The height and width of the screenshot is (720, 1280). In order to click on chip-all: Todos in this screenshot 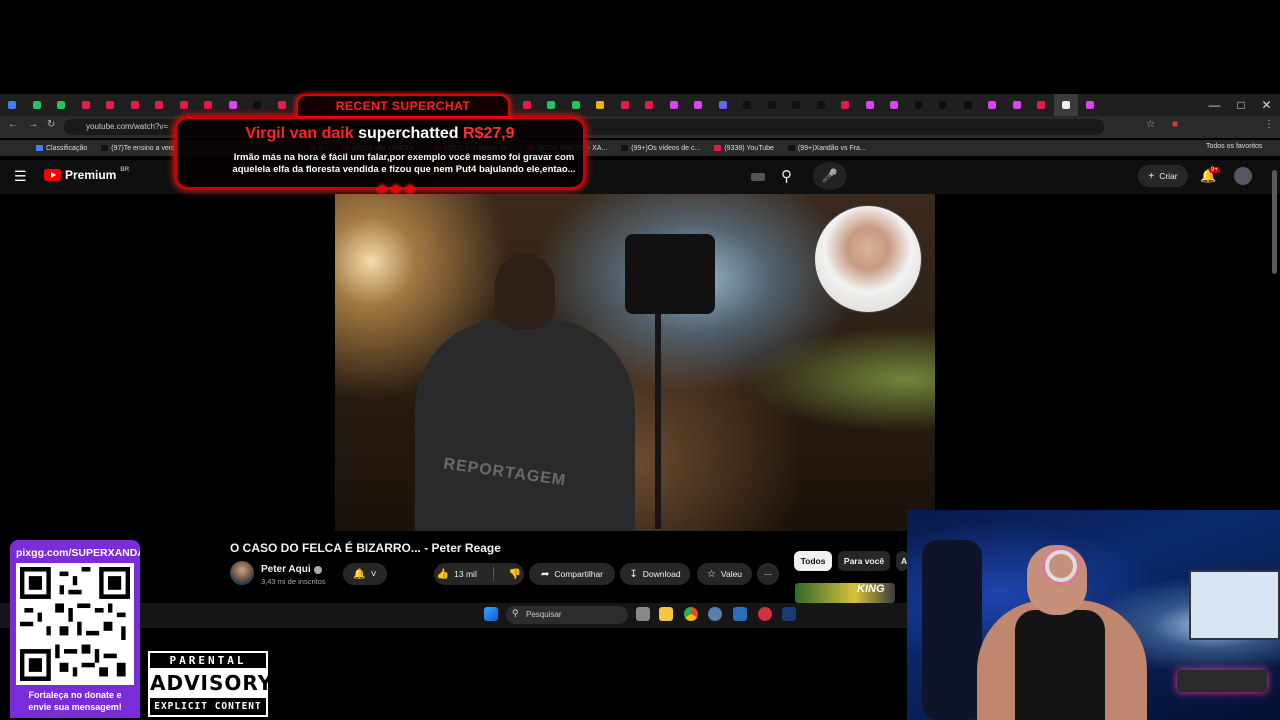, I will do `click(813, 561)`.